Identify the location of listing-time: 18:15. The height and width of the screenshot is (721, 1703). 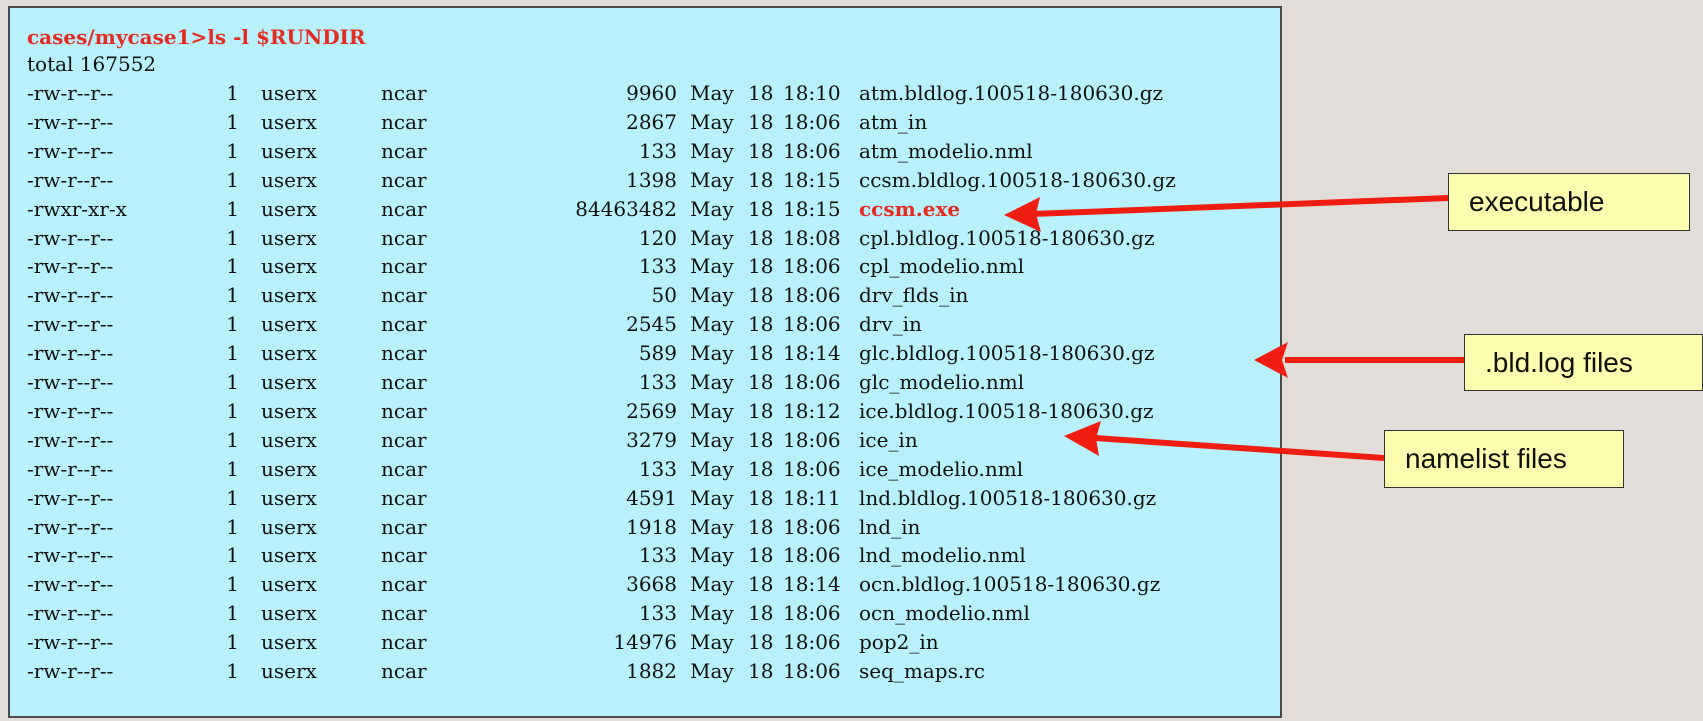
(812, 179).